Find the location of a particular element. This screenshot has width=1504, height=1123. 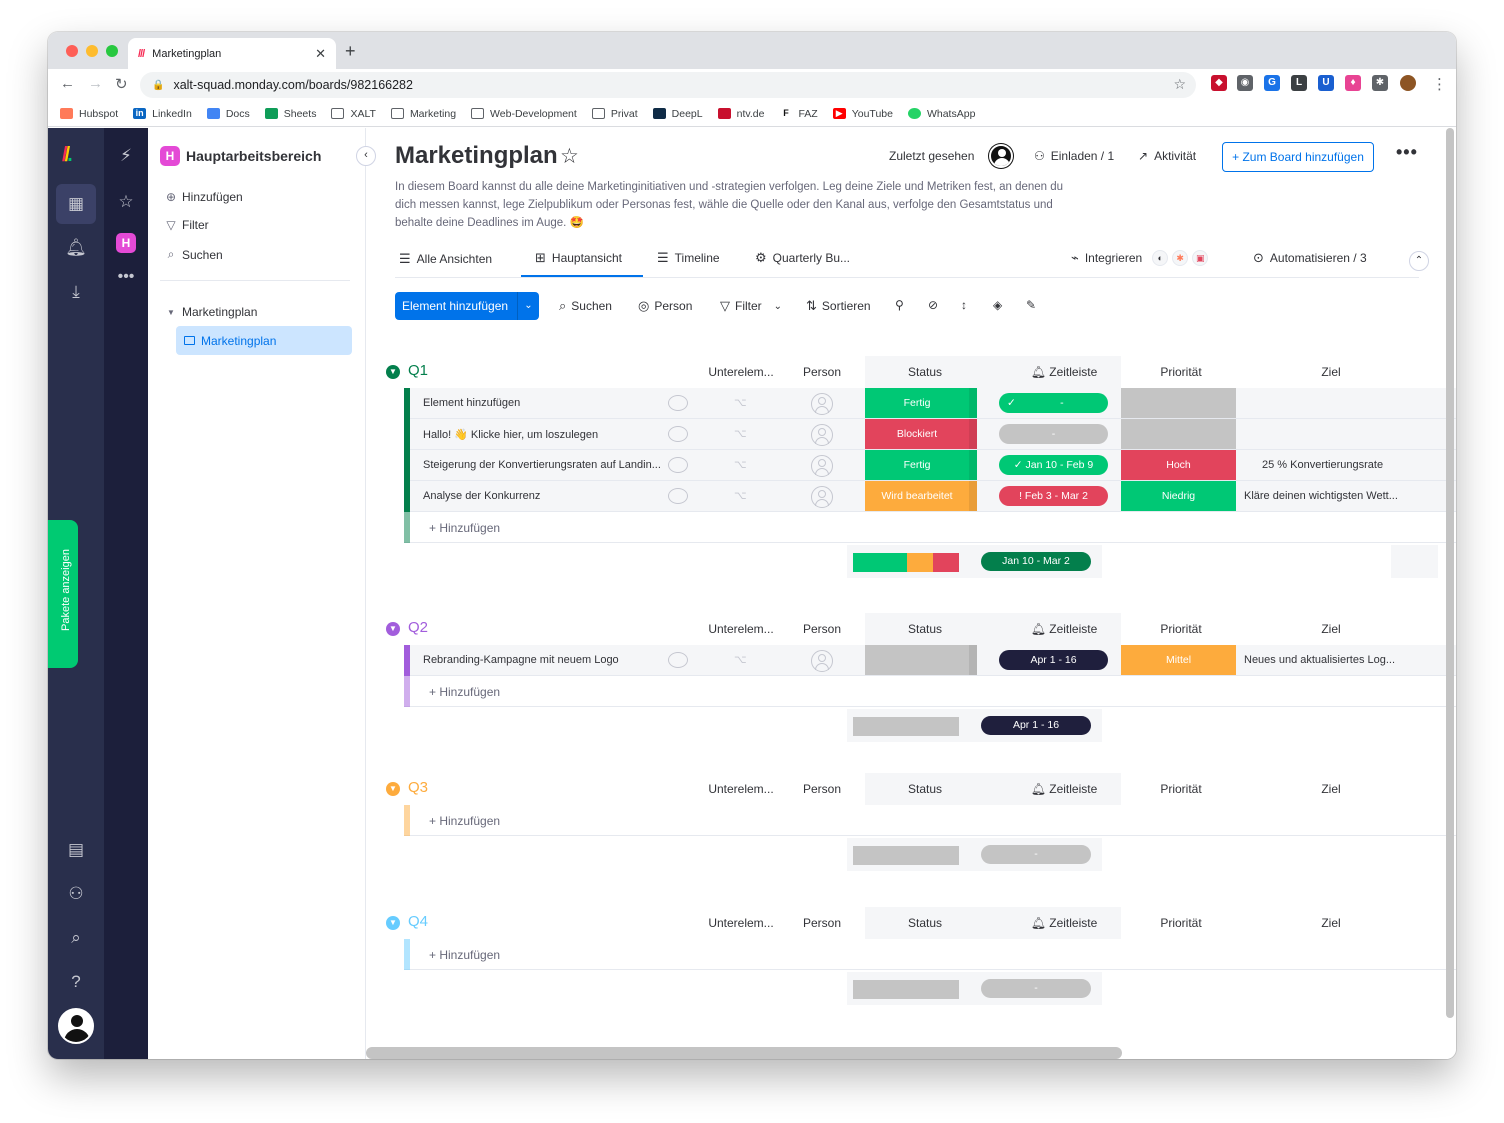

extension-icon: U is located at coordinates (1326, 83).